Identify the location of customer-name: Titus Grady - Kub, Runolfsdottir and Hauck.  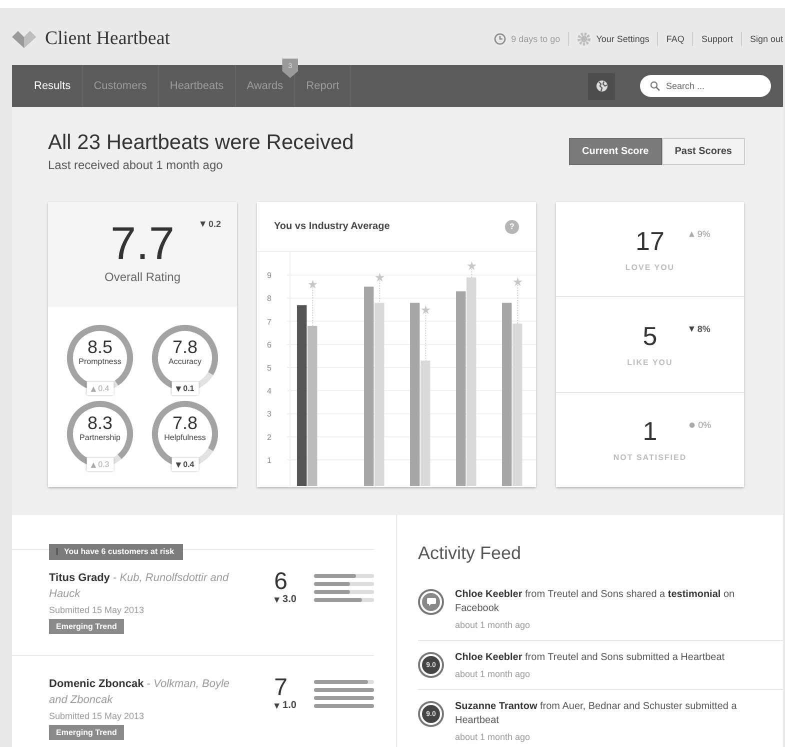
(143, 586).